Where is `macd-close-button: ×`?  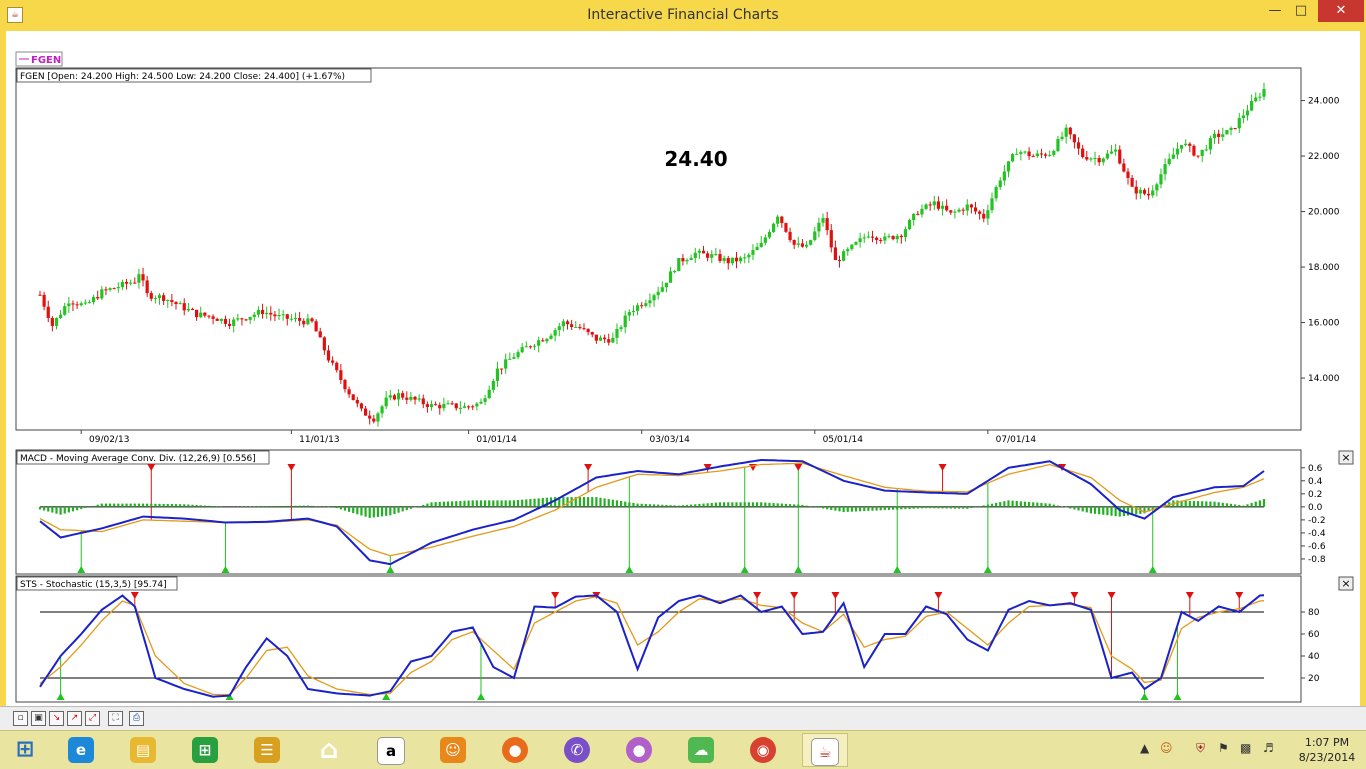 macd-close-button: × is located at coordinates (1346, 457).